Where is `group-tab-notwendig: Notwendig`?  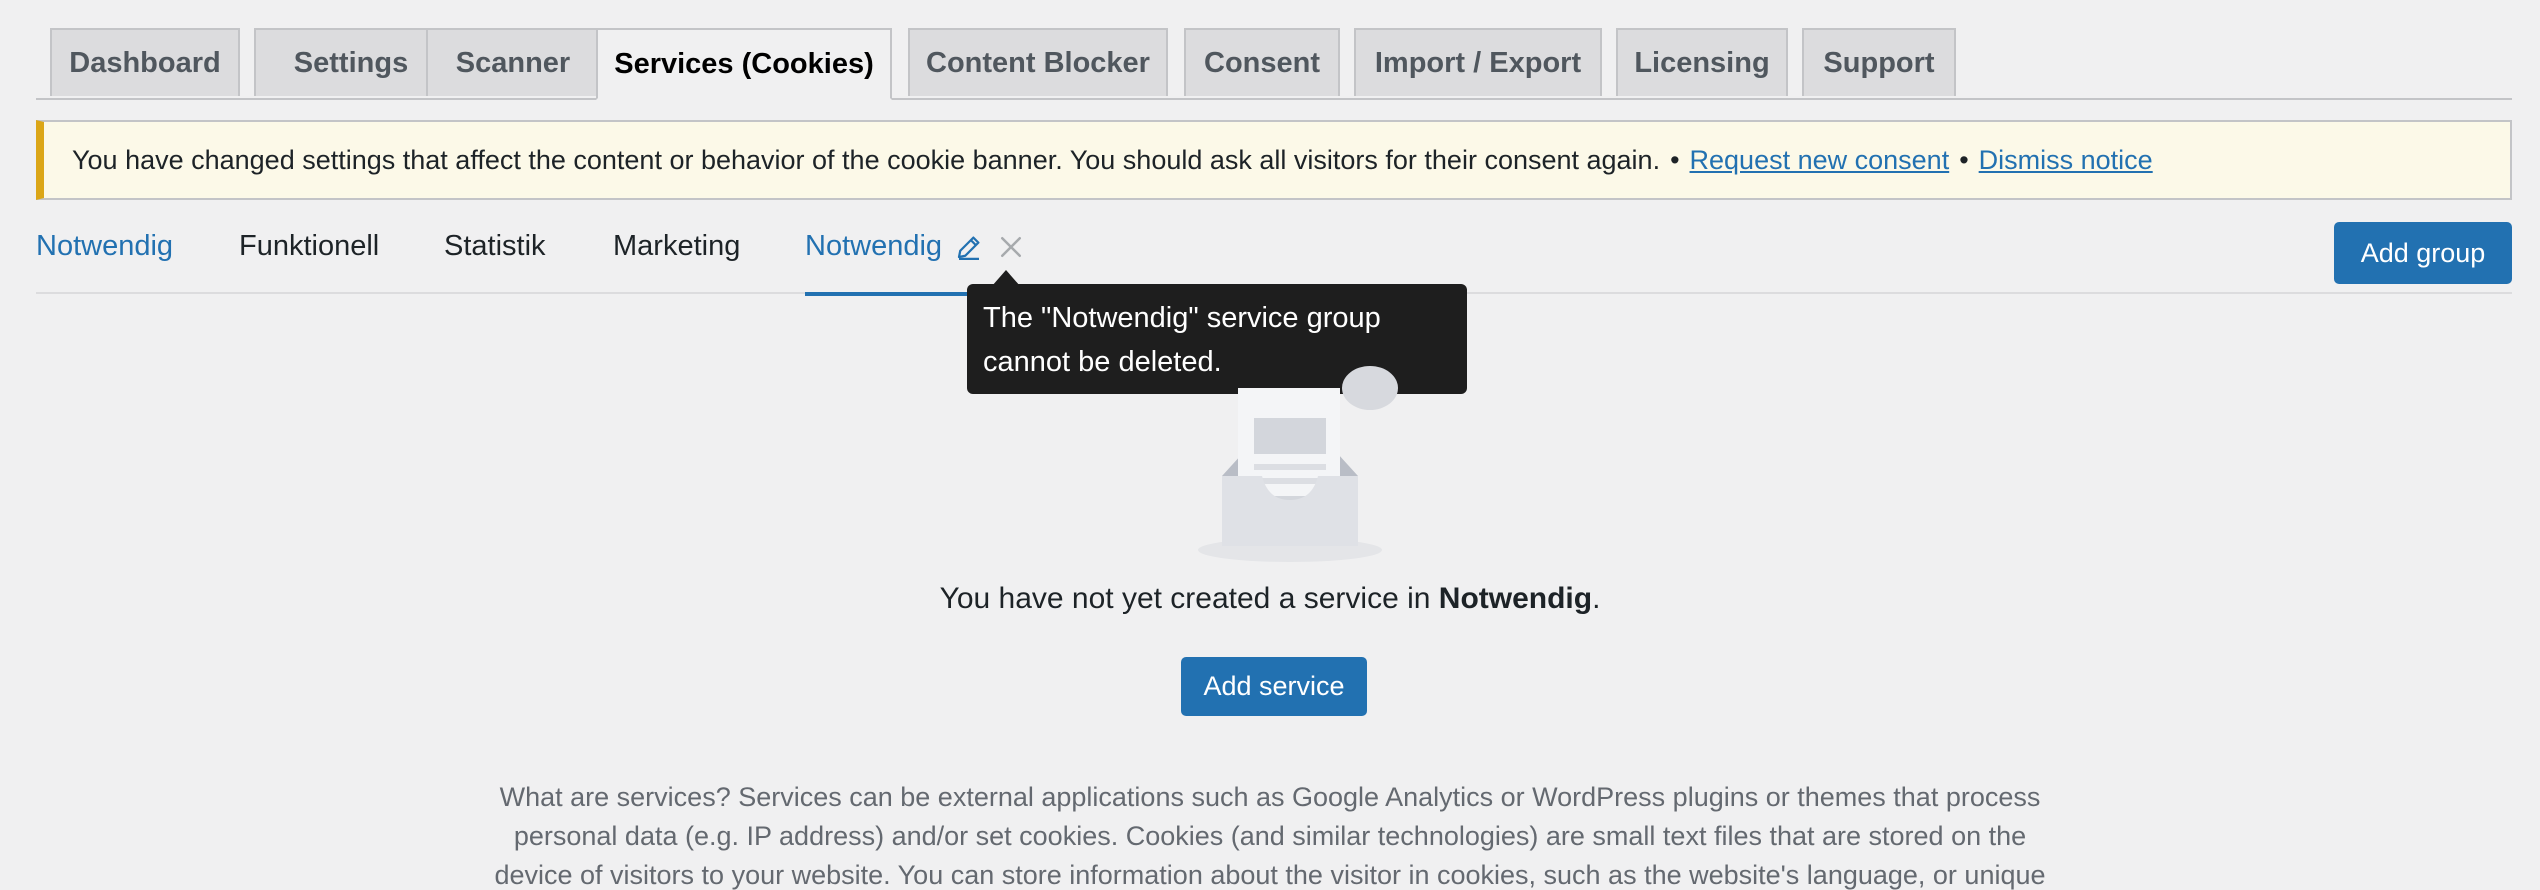 group-tab-notwendig: Notwendig is located at coordinates (104, 246).